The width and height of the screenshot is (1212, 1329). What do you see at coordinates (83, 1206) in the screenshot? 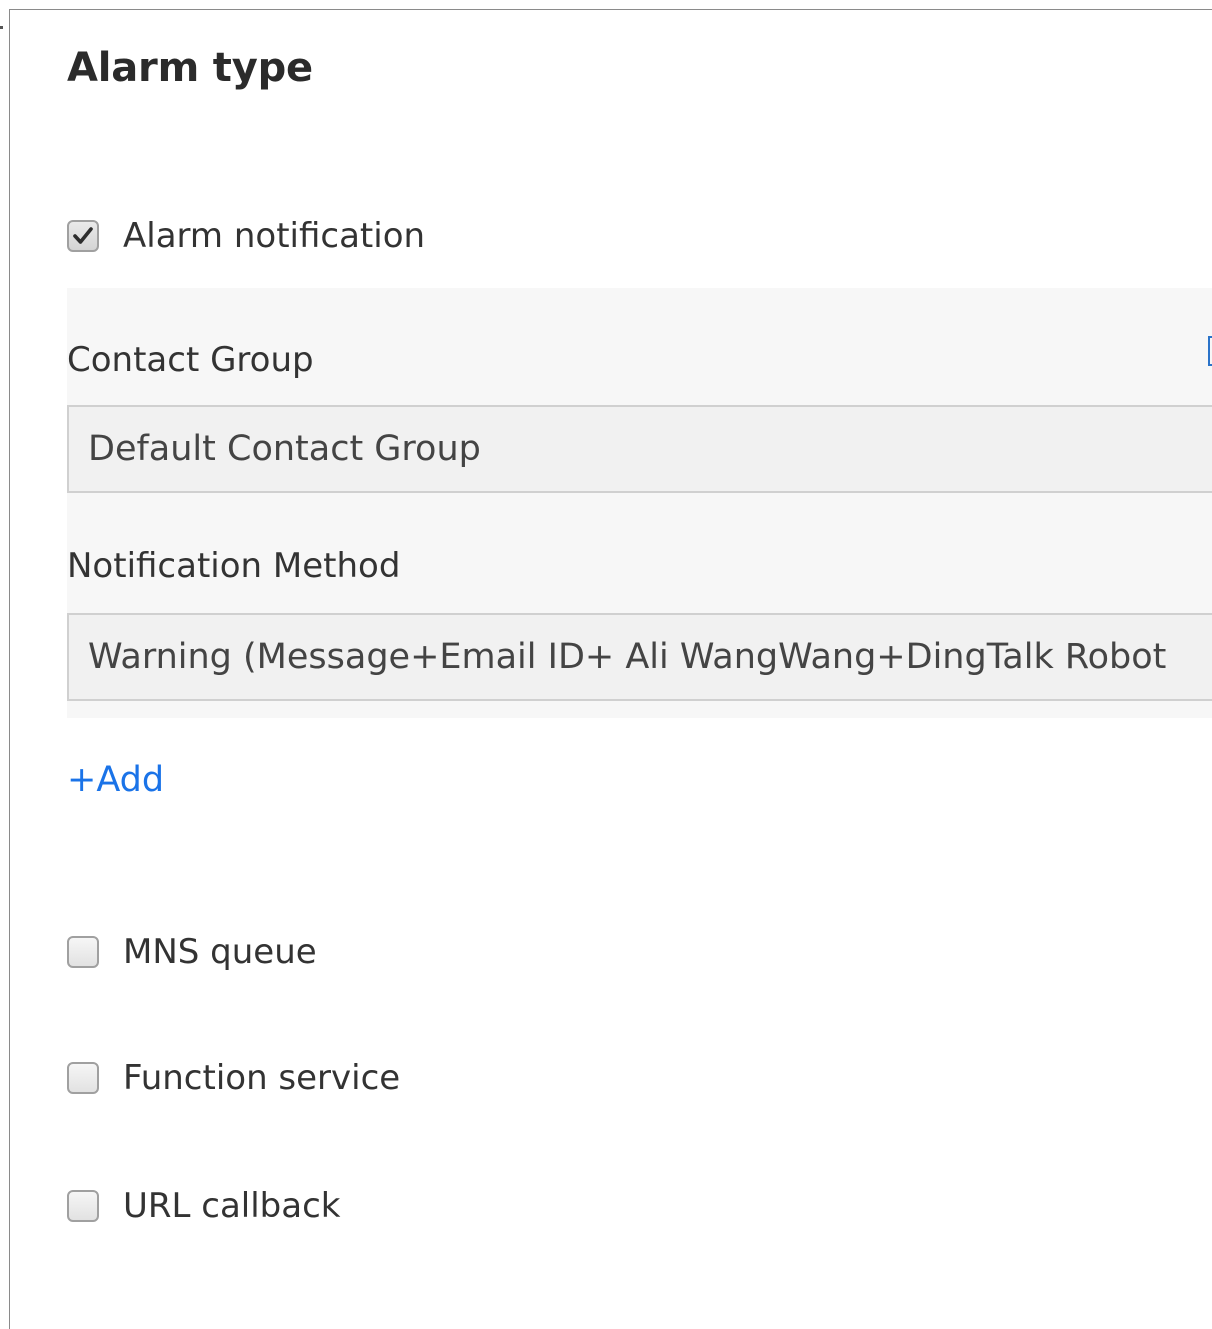
I see `url-callback-checkbox` at bounding box center [83, 1206].